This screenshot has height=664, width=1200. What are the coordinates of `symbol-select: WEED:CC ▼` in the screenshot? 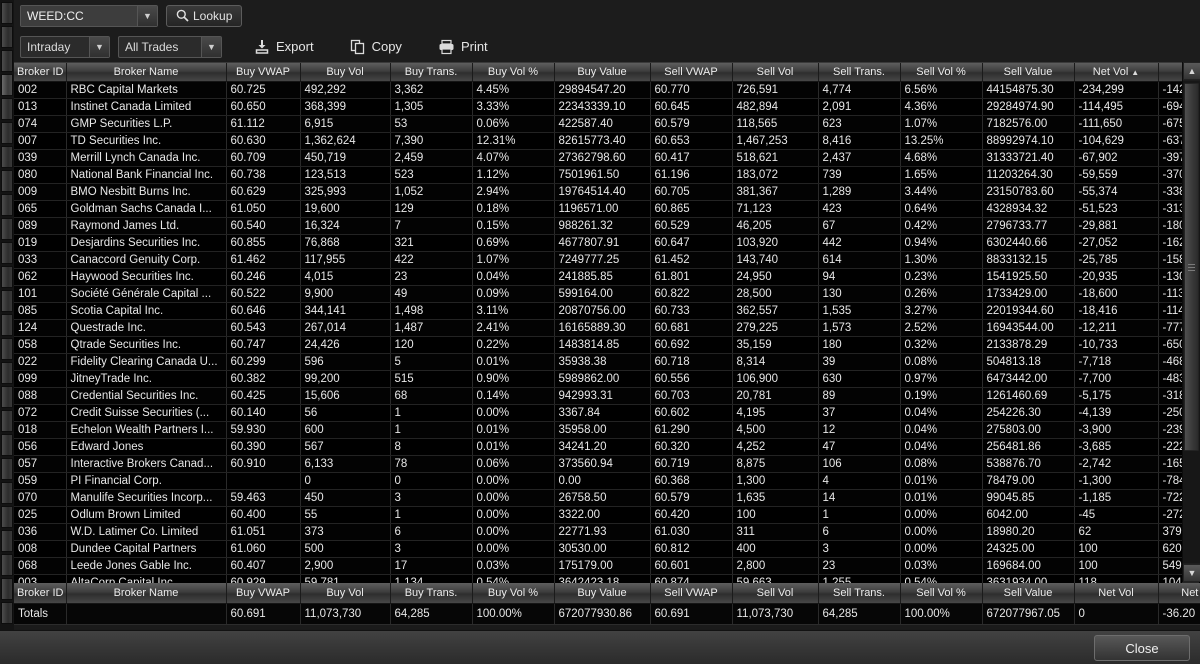 It's located at (89, 15).